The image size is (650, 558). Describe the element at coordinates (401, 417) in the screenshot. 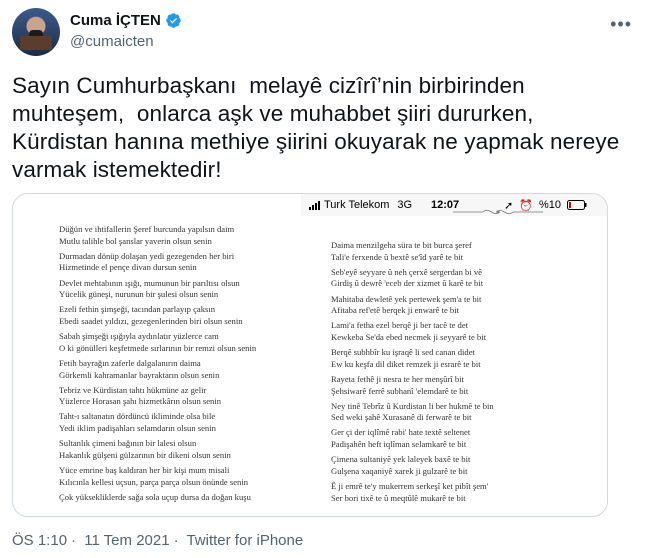

I see `poem-line: Sed weki şahê Xurasanê di ferwarê te bit` at that location.